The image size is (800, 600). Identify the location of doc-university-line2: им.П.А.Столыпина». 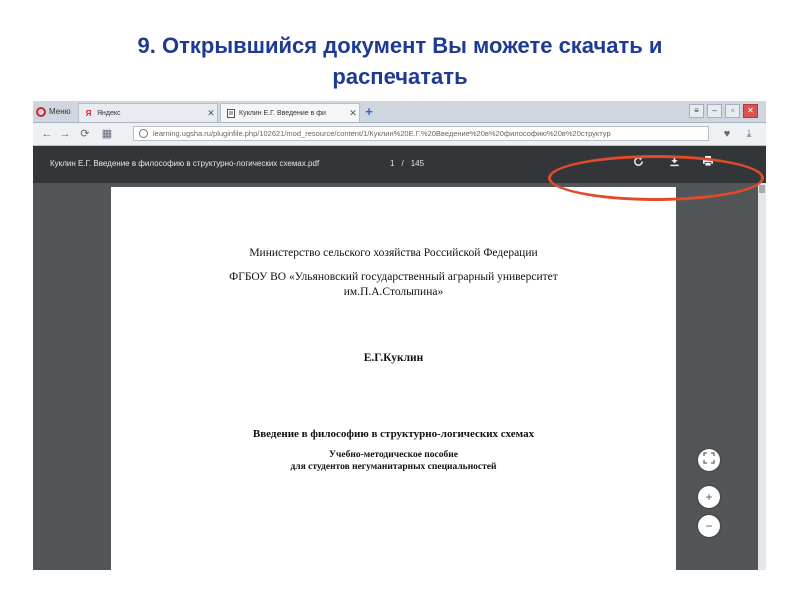
(393, 292).